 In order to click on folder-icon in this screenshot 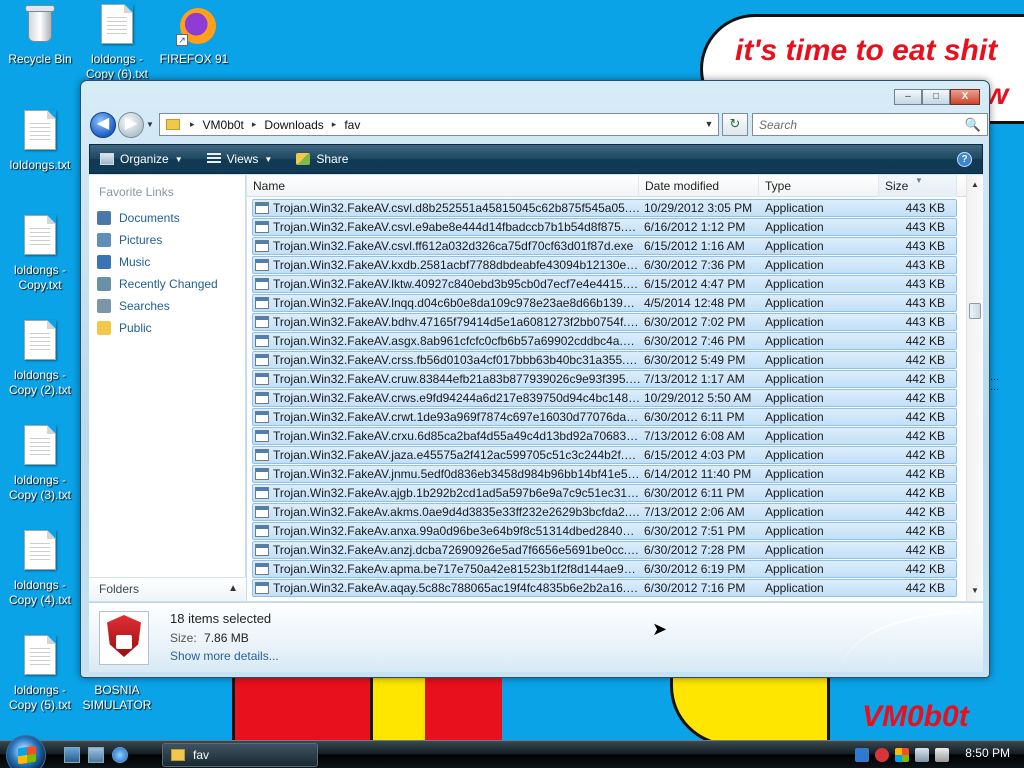, I will do `click(173, 124)`.